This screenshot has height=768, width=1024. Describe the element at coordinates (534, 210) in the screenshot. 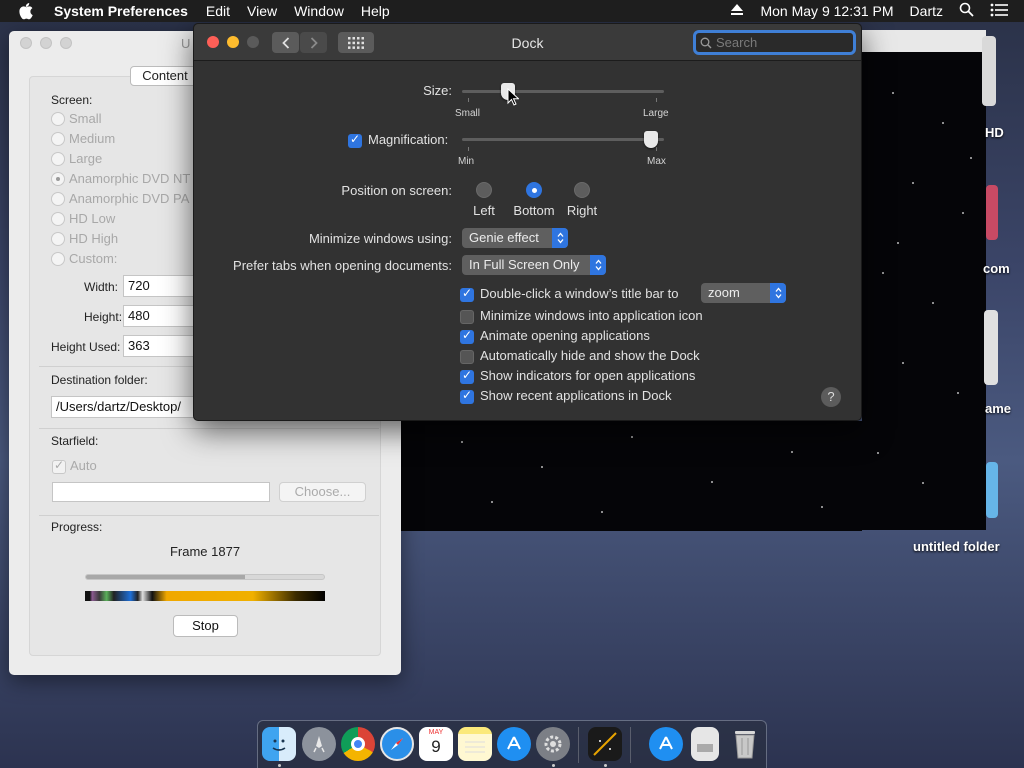

I see `position-bottom-label: Bottom` at that location.